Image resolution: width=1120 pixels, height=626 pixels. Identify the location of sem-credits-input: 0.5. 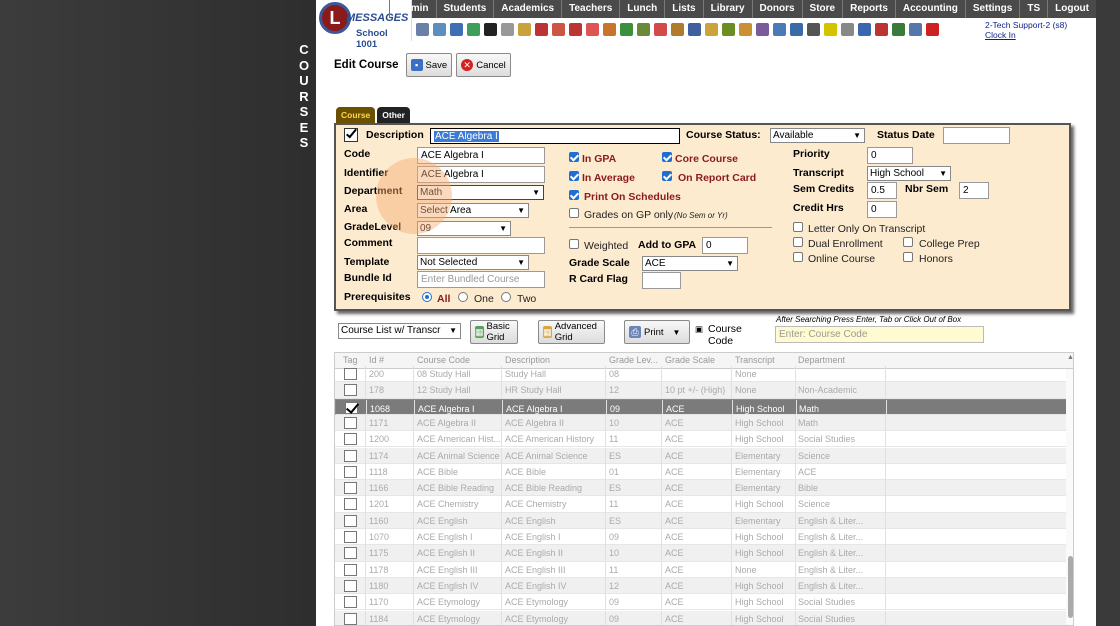
(882, 190).